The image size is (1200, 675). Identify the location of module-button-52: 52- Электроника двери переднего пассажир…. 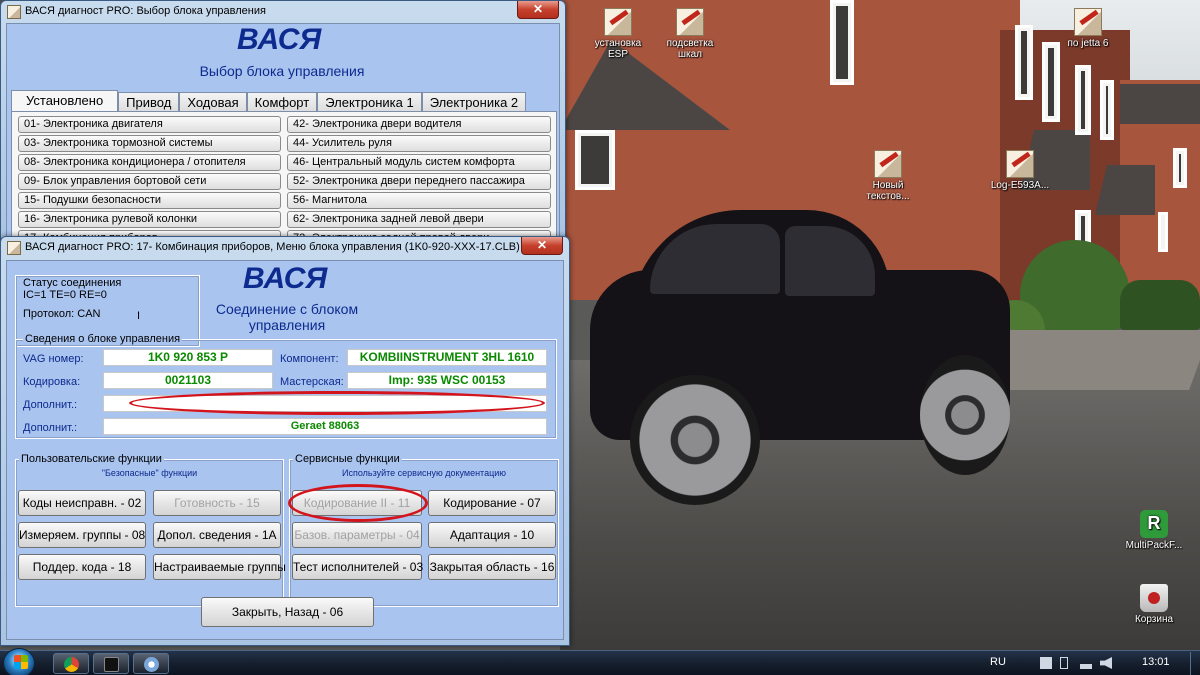
(419, 181).